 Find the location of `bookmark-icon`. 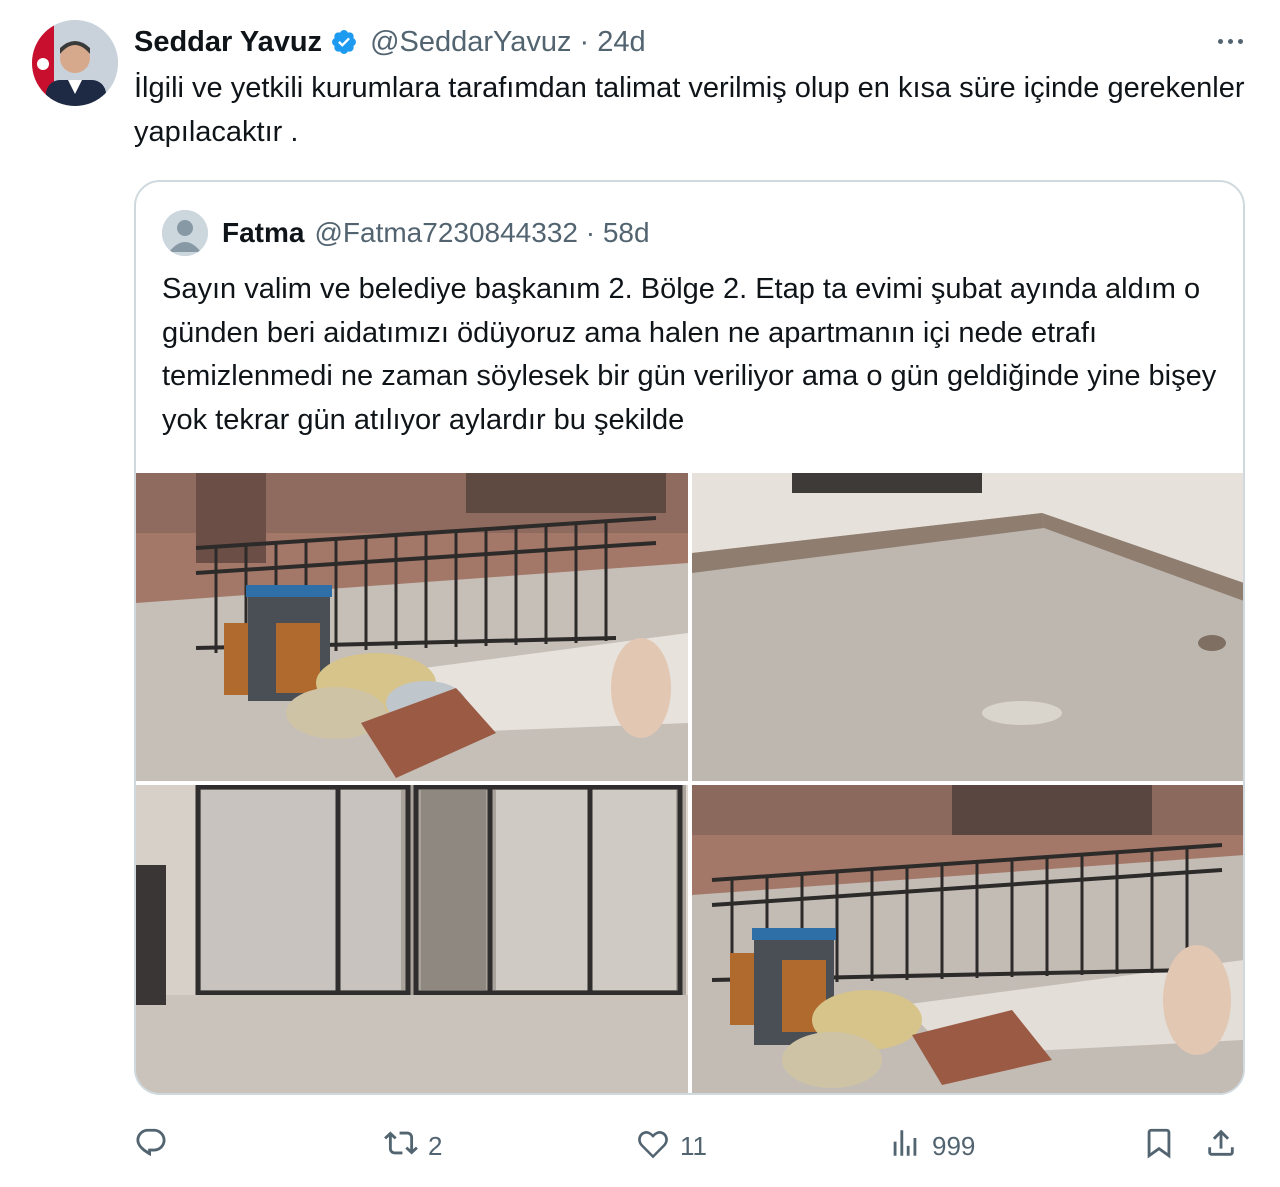

bookmark-icon is located at coordinates (1159, 1146).